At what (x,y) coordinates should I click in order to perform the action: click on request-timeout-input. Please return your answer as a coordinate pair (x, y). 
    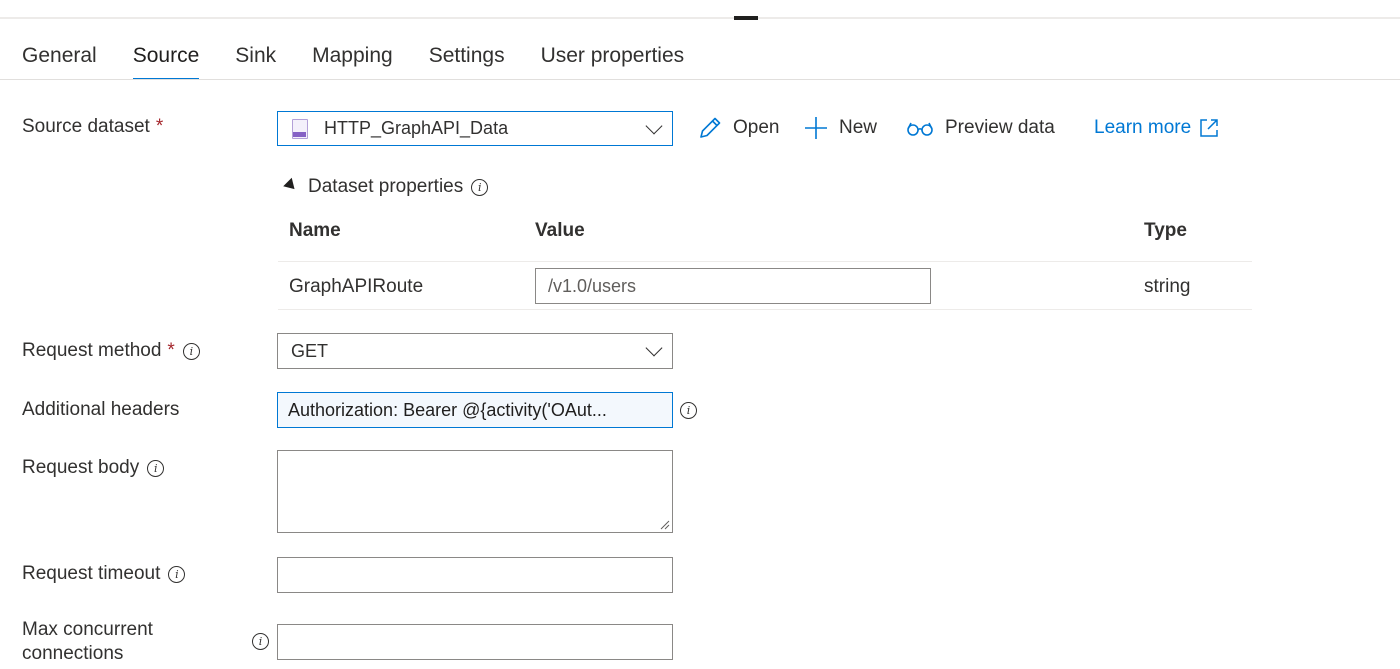
    Looking at the image, I should click on (475, 575).